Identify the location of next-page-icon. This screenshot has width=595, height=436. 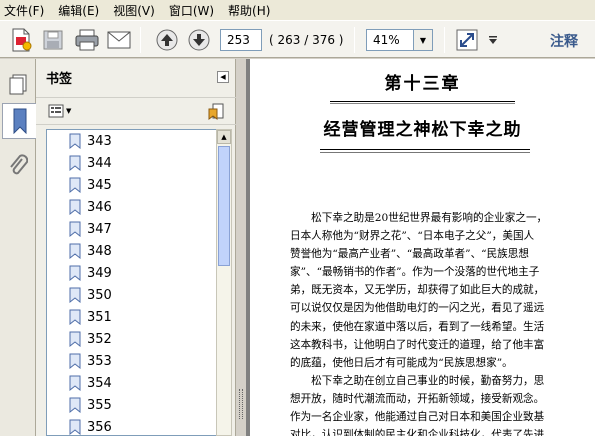
(199, 40).